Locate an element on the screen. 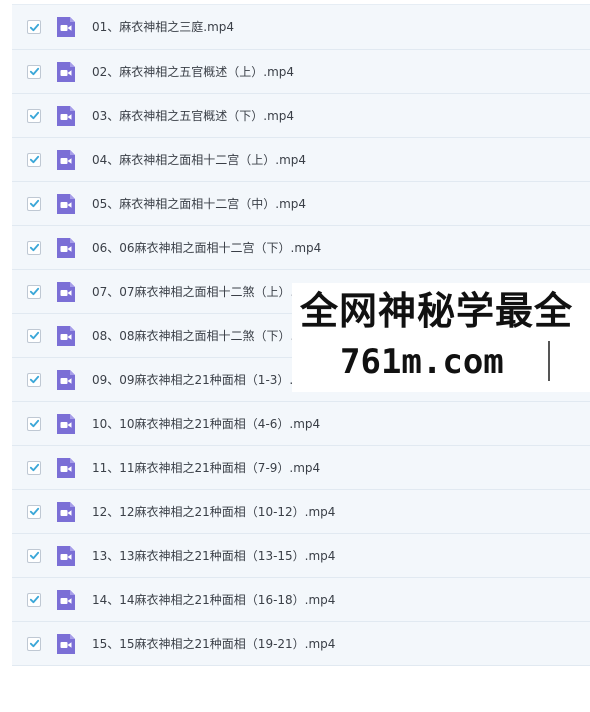  file-name: 01、麻衣神相之三庭.mp4 is located at coordinates (163, 27).